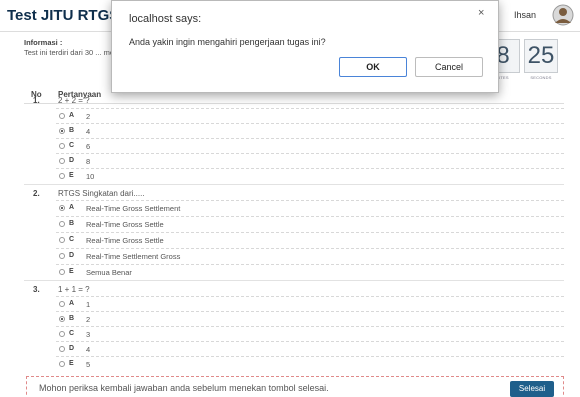 This screenshot has width=580, height=397. What do you see at coordinates (36, 100) in the screenshot?
I see `question-number: 1.` at bounding box center [36, 100].